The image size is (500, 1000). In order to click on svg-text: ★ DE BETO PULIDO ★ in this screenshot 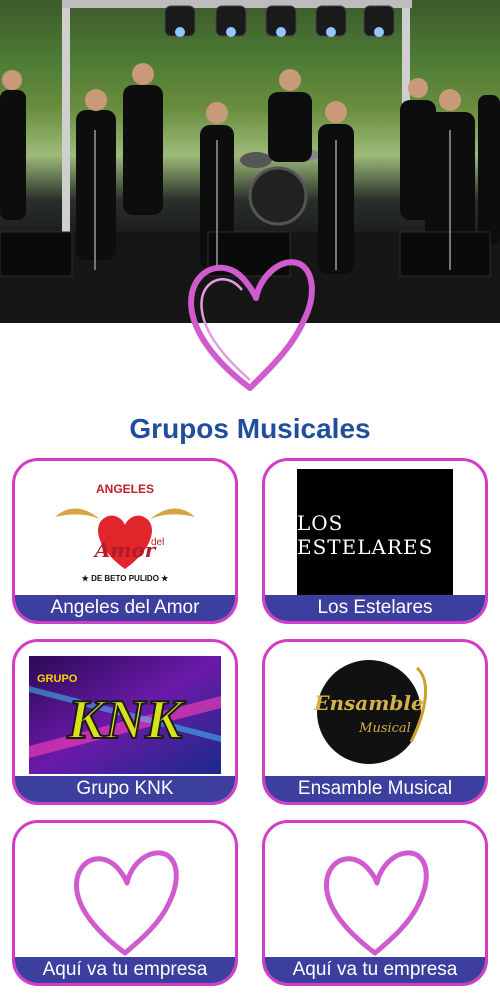, I will do `click(125, 578)`.